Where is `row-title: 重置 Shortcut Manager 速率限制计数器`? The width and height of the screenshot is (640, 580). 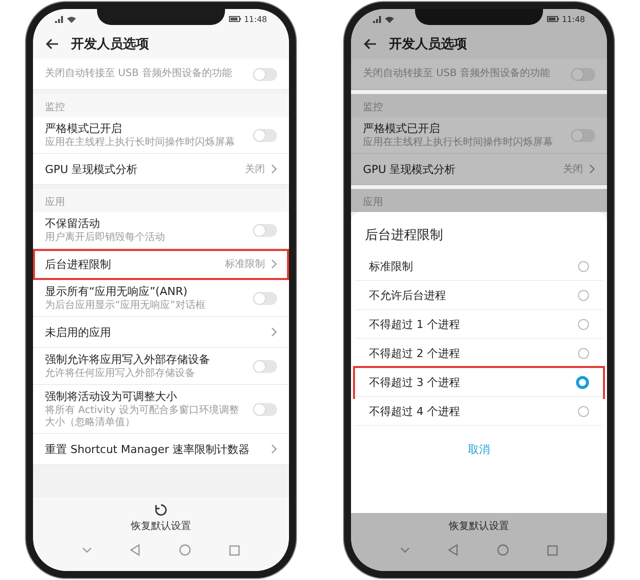
row-title: 重置 Shortcut Manager 速率限制计数器 is located at coordinates (148, 449).